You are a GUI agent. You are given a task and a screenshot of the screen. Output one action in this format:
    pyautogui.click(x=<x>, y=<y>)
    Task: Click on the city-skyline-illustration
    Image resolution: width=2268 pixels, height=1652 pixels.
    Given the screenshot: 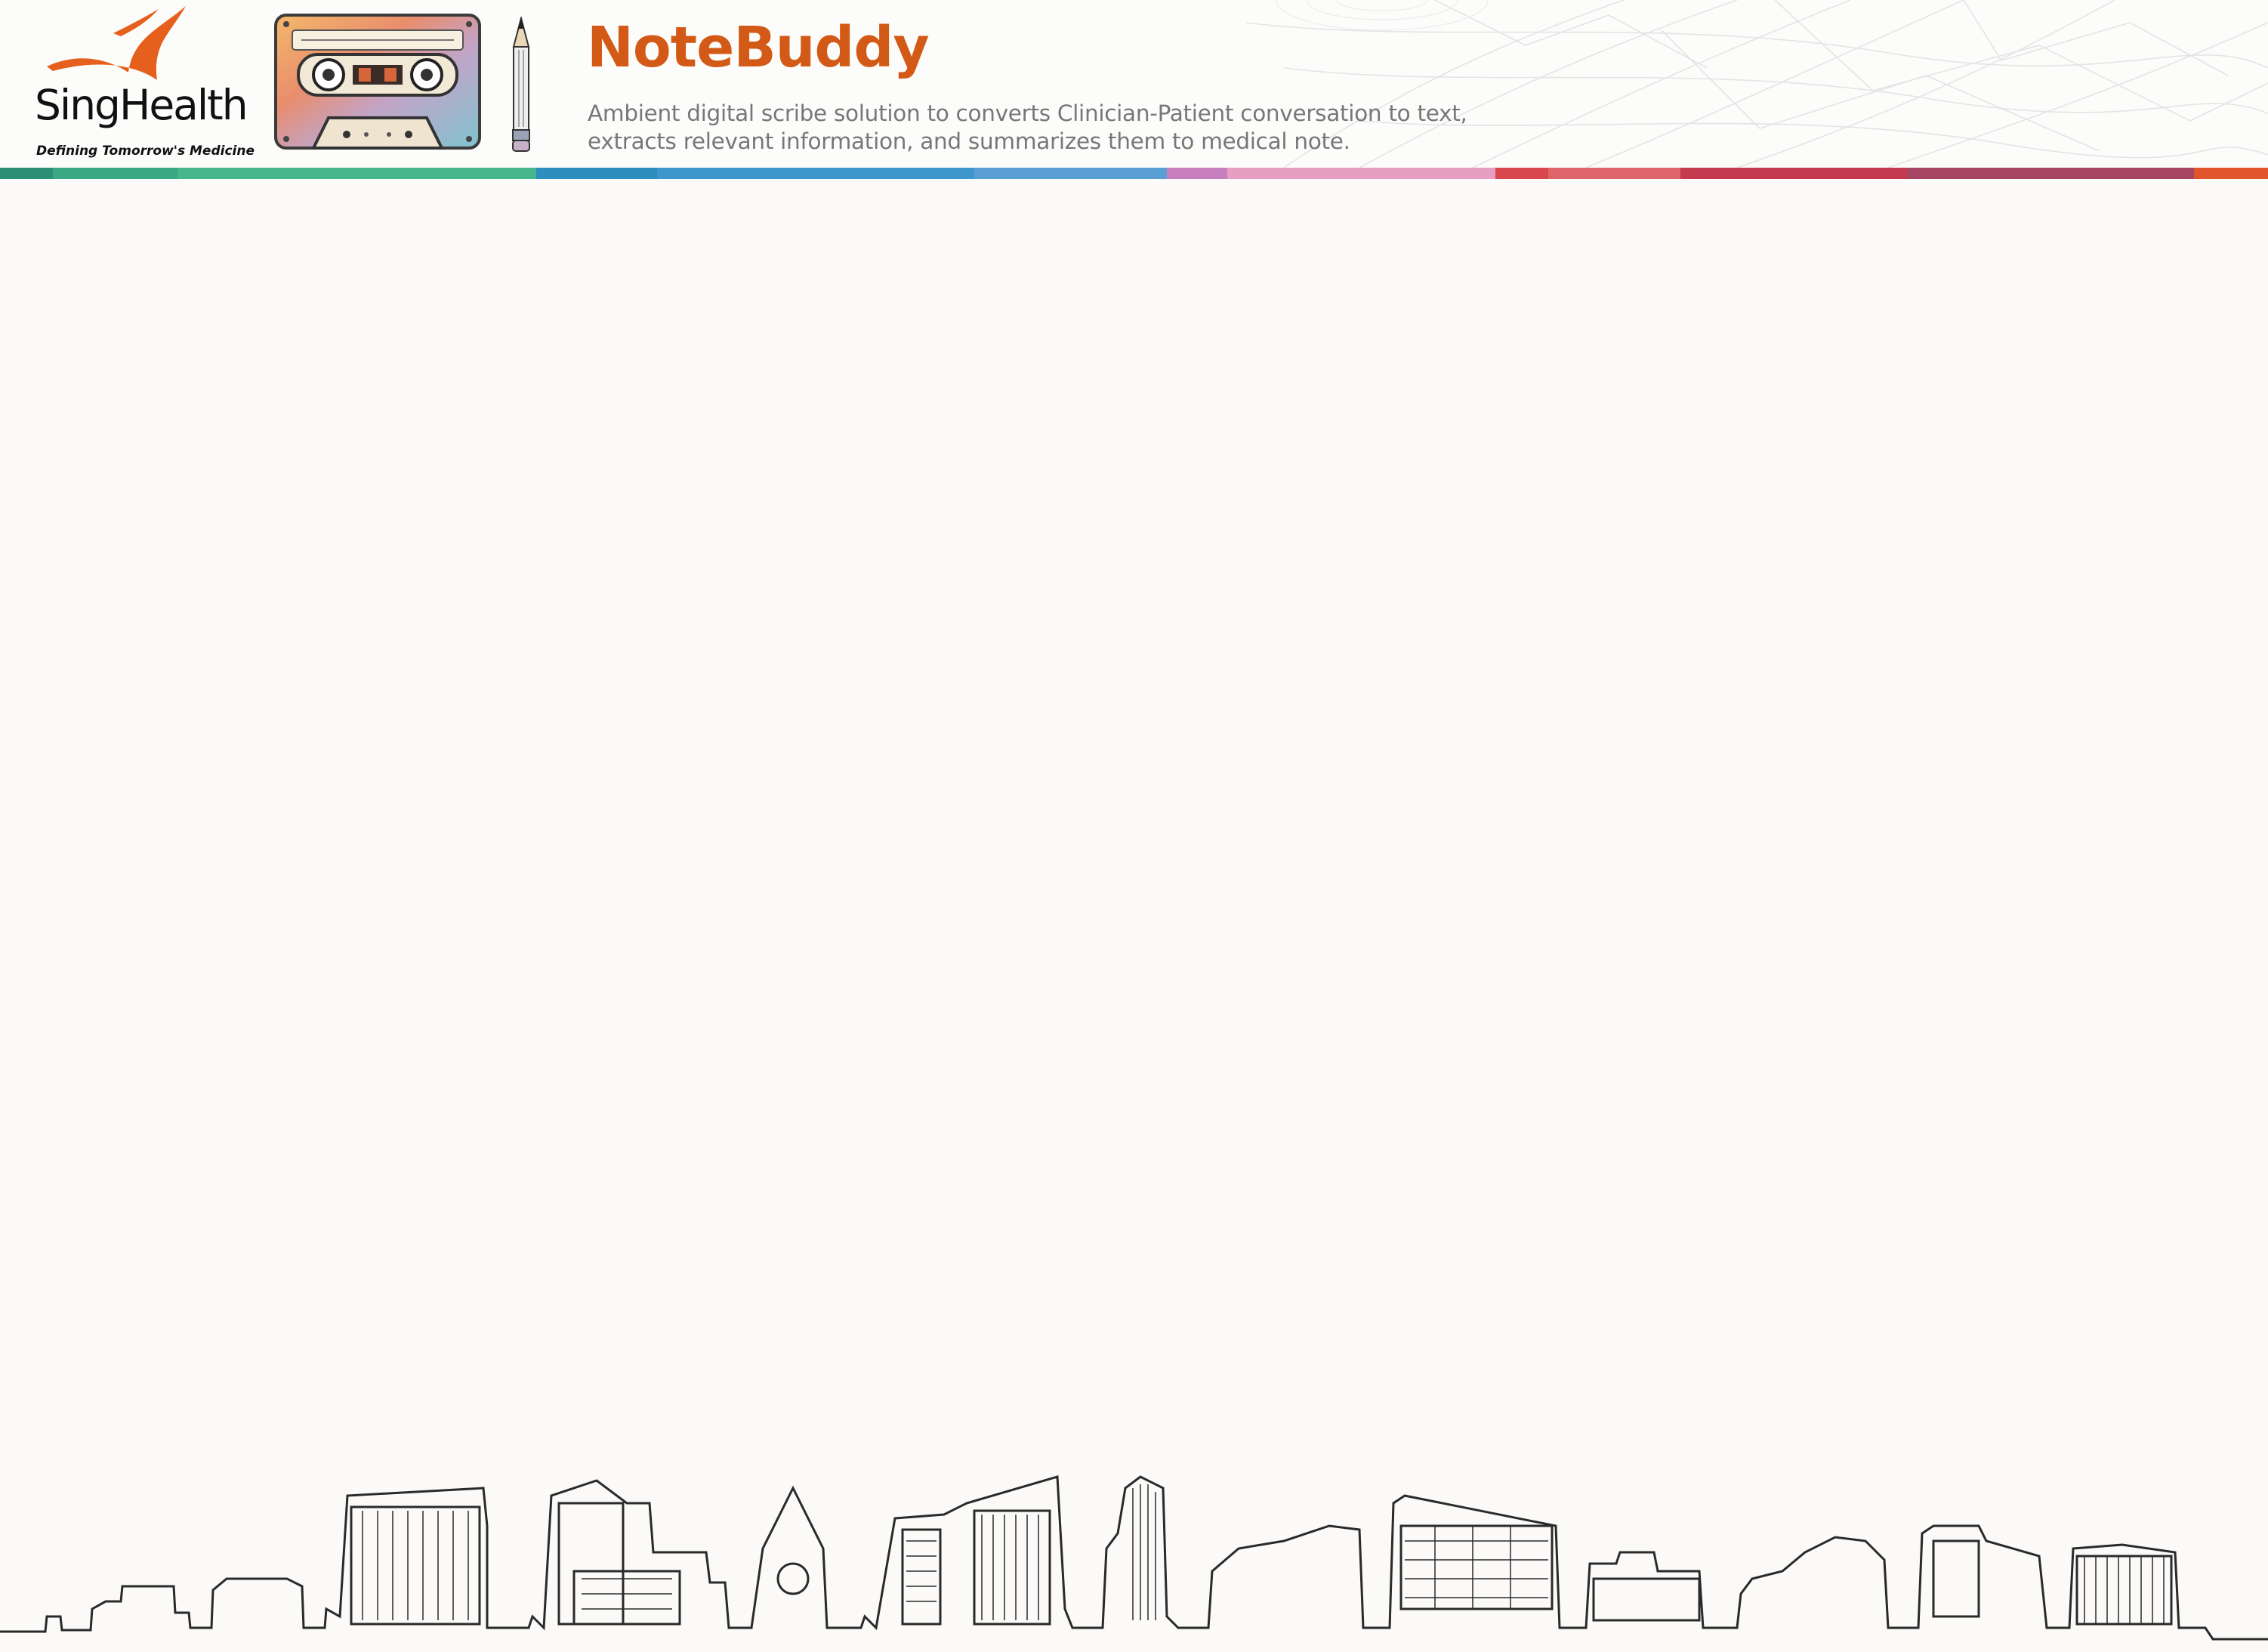 What is the action you would take?
    pyautogui.click(x=1134, y=1558)
    